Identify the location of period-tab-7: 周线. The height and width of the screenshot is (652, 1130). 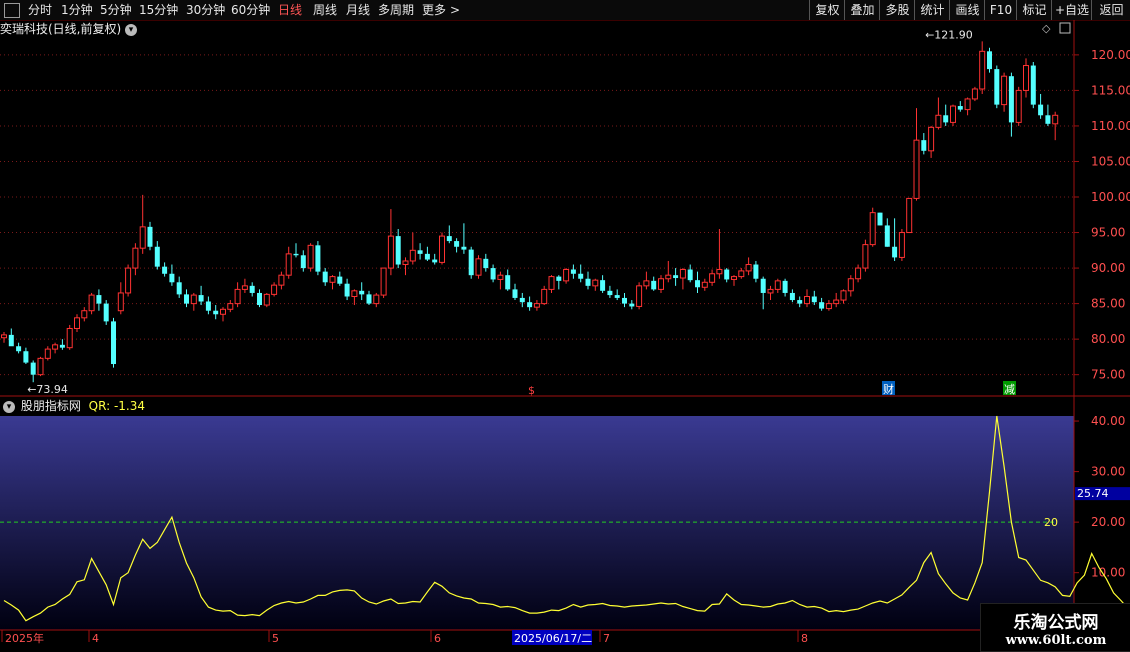
(325, 10).